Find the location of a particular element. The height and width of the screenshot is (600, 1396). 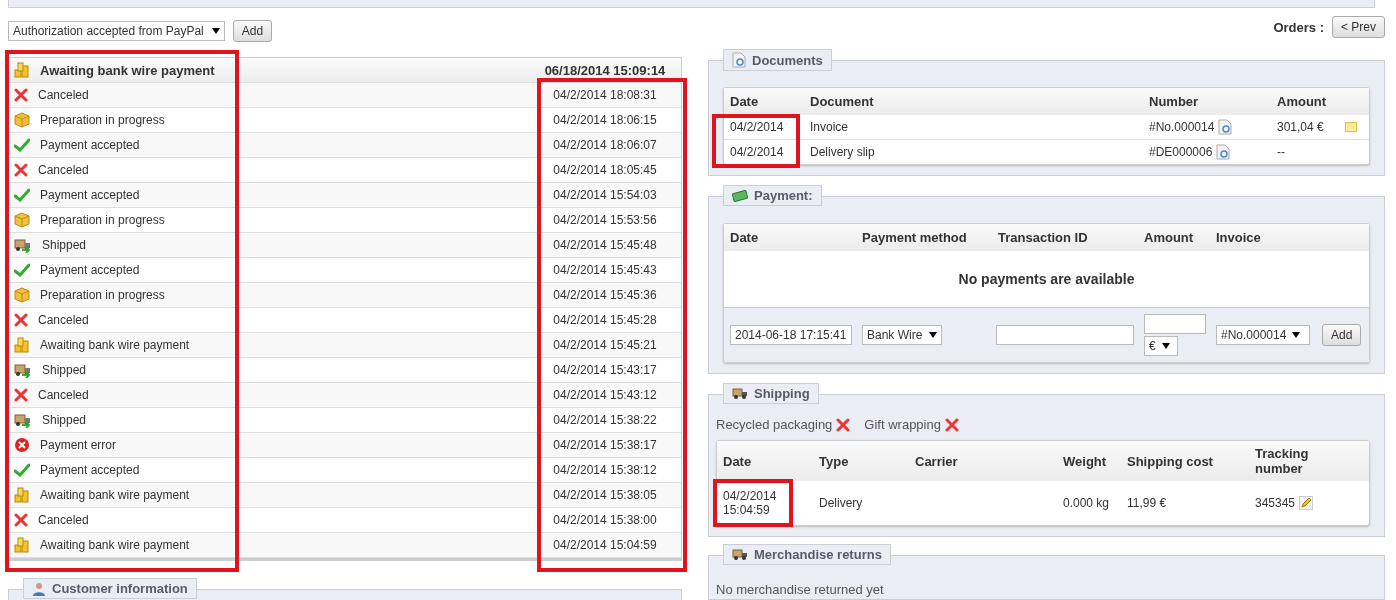

status-date: 04/2/2014 15:38:22 is located at coordinates (605, 420).